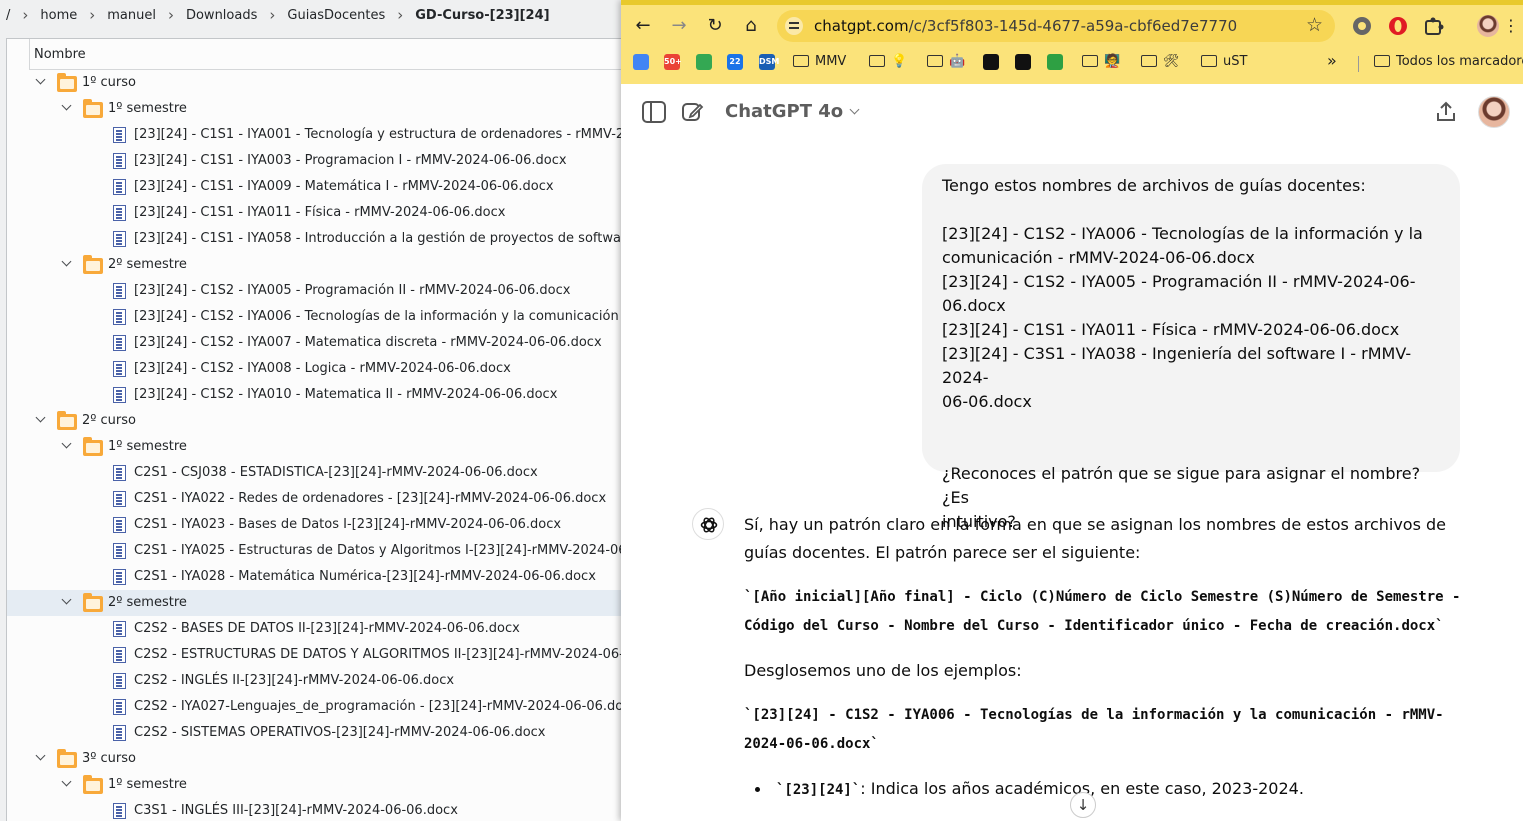  Describe the element at coordinates (1101, 64) in the screenshot. I see `bookmark-folder: 🧑‍🏫` at that location.